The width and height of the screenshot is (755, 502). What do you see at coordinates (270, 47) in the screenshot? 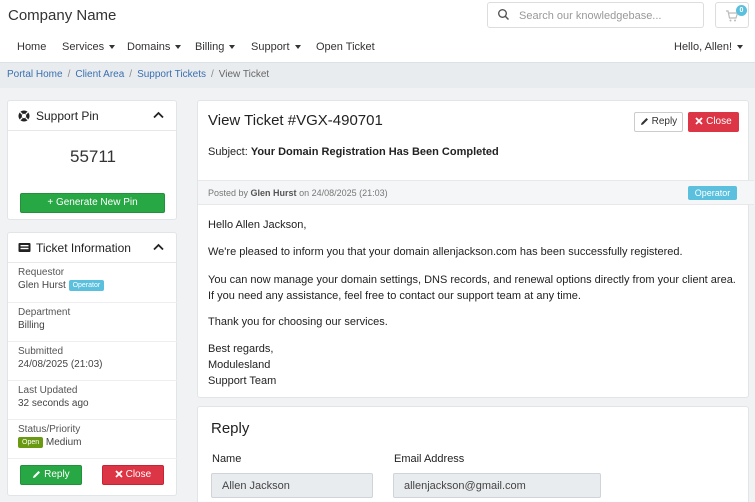
I see `nav-support-label: Support` at bounding box center [270, 47].